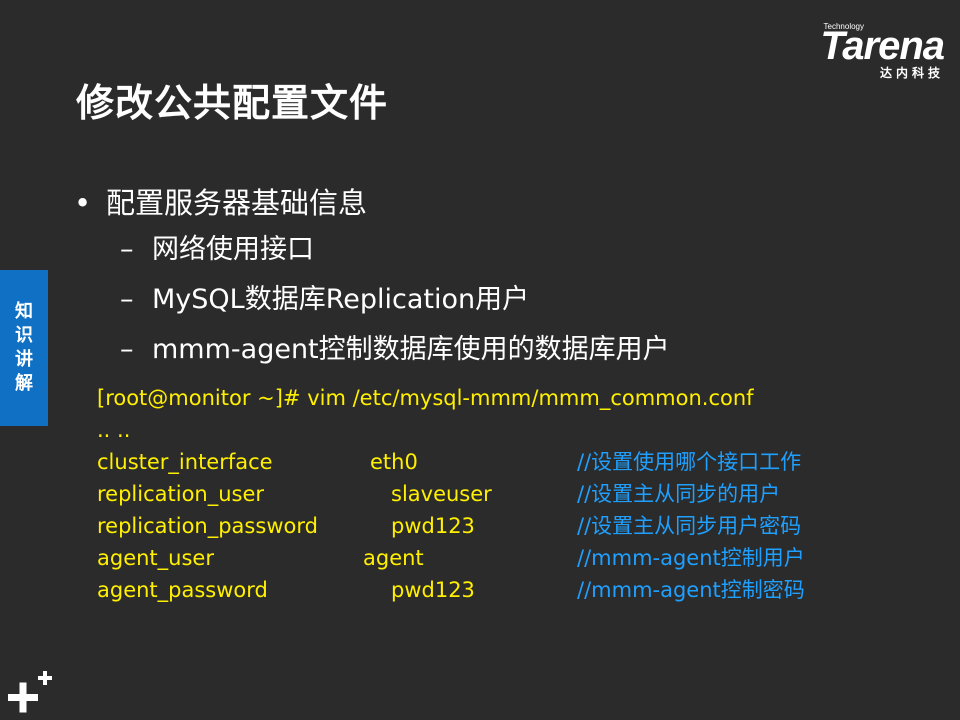 This screenshot has height=720, width=960. What do you see at coordinates (882, 46) in the screenshot?
I see `logo-brand-text: Tarena` at bounding box center [882, 46].